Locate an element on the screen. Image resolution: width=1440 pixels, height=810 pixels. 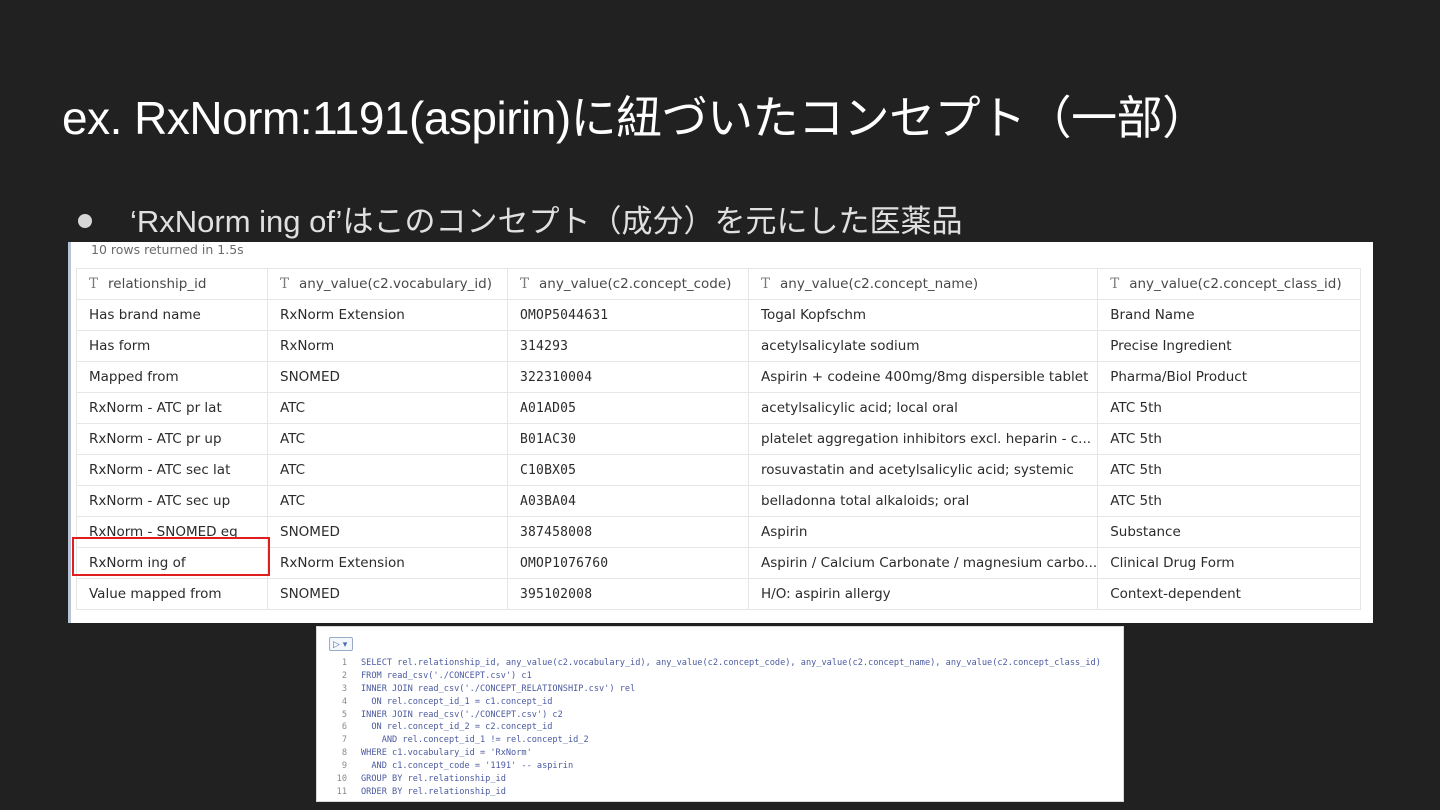
code-text: INNER JOIN read_csv('./CONCEPT.csv') c2 is located at coordinates (462, 714).